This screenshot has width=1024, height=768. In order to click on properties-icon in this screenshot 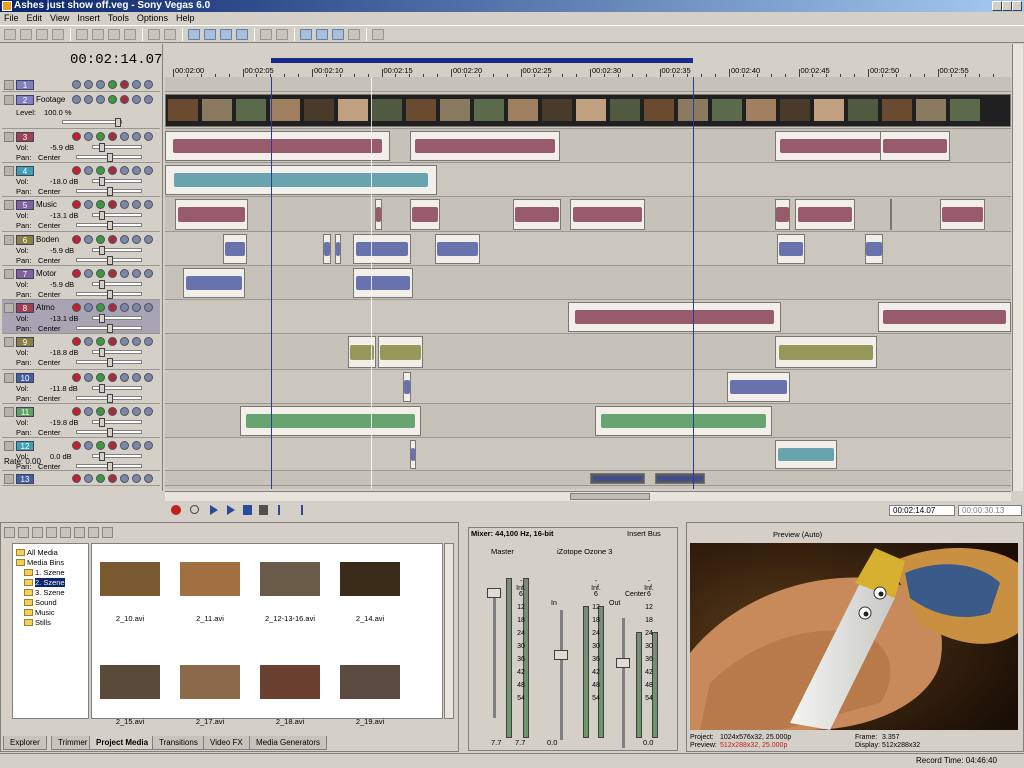, I will do `click(58, 34)`.